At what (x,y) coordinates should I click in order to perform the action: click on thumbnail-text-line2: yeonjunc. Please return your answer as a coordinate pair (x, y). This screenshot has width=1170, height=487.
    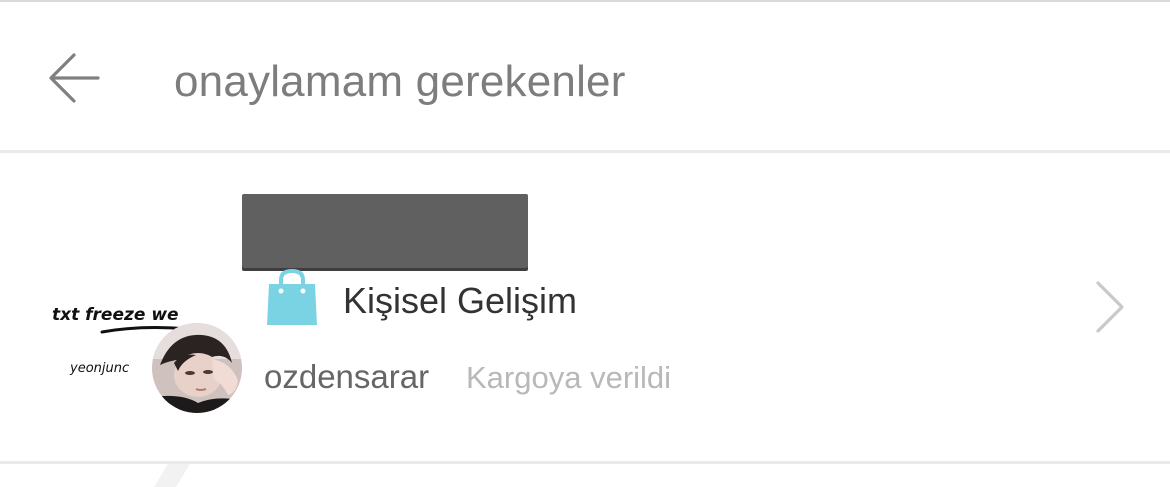
    Looking at the image, I should click on (99, 368).